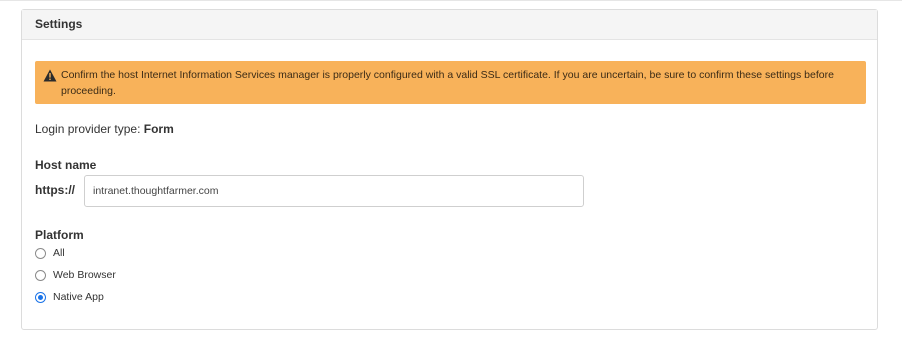  What do you see at coordinates (158, 129) in the screenshot?
I see `login-provider-value: Form` at bounding box center [158, 129].